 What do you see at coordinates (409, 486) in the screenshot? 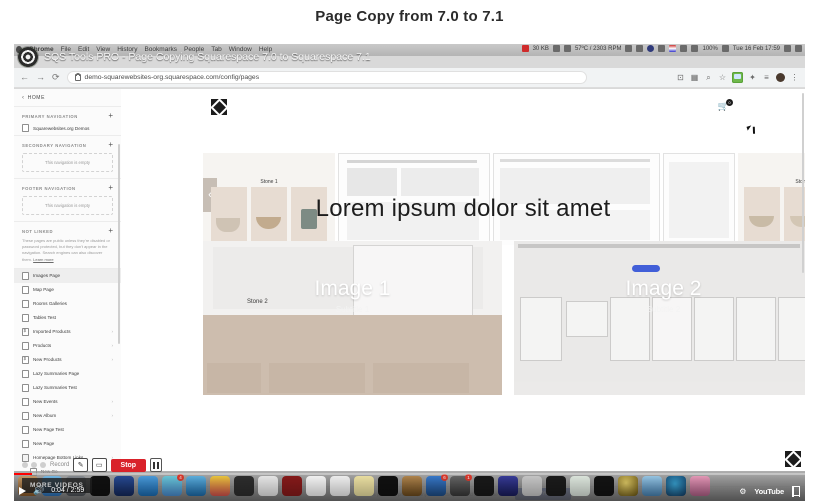
I see `youtube-player-controls: 🔊 0:04 / 2:59 ⚙ YouTube` at bounding box center [409, 486].